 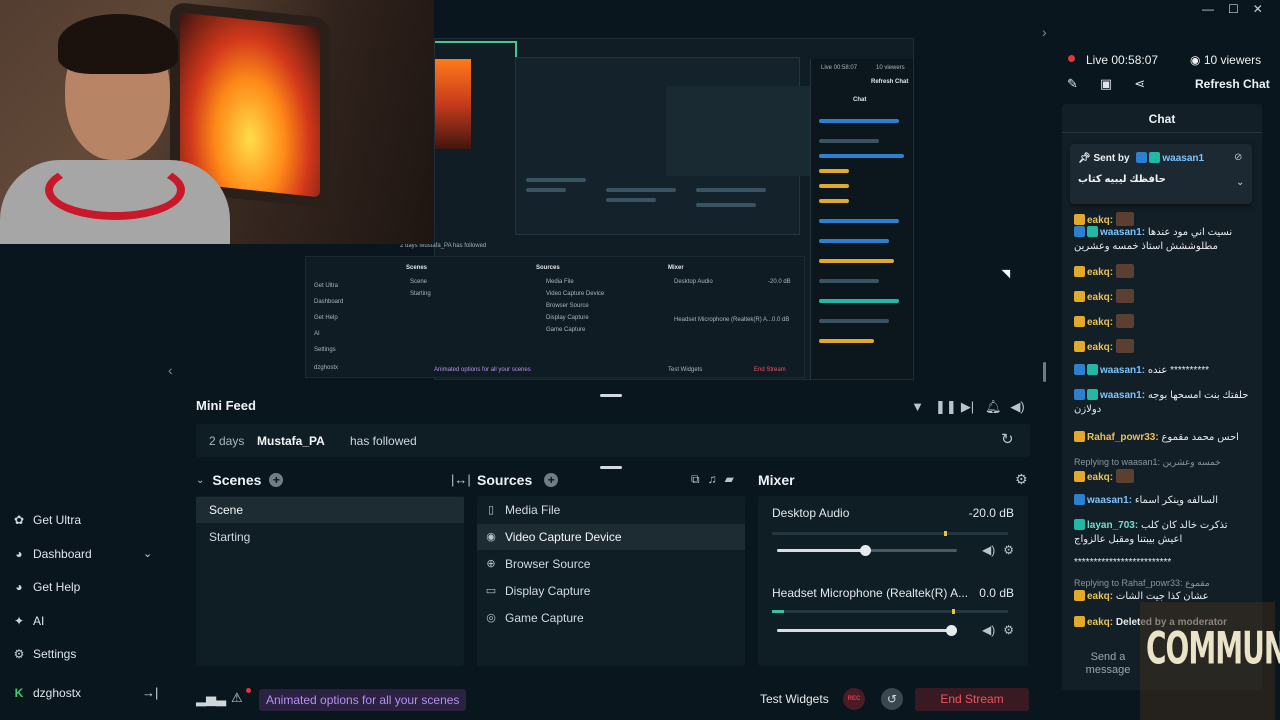 I want to click on sidebar-item-ai: ✦ AI, so click(x=28, y=621).